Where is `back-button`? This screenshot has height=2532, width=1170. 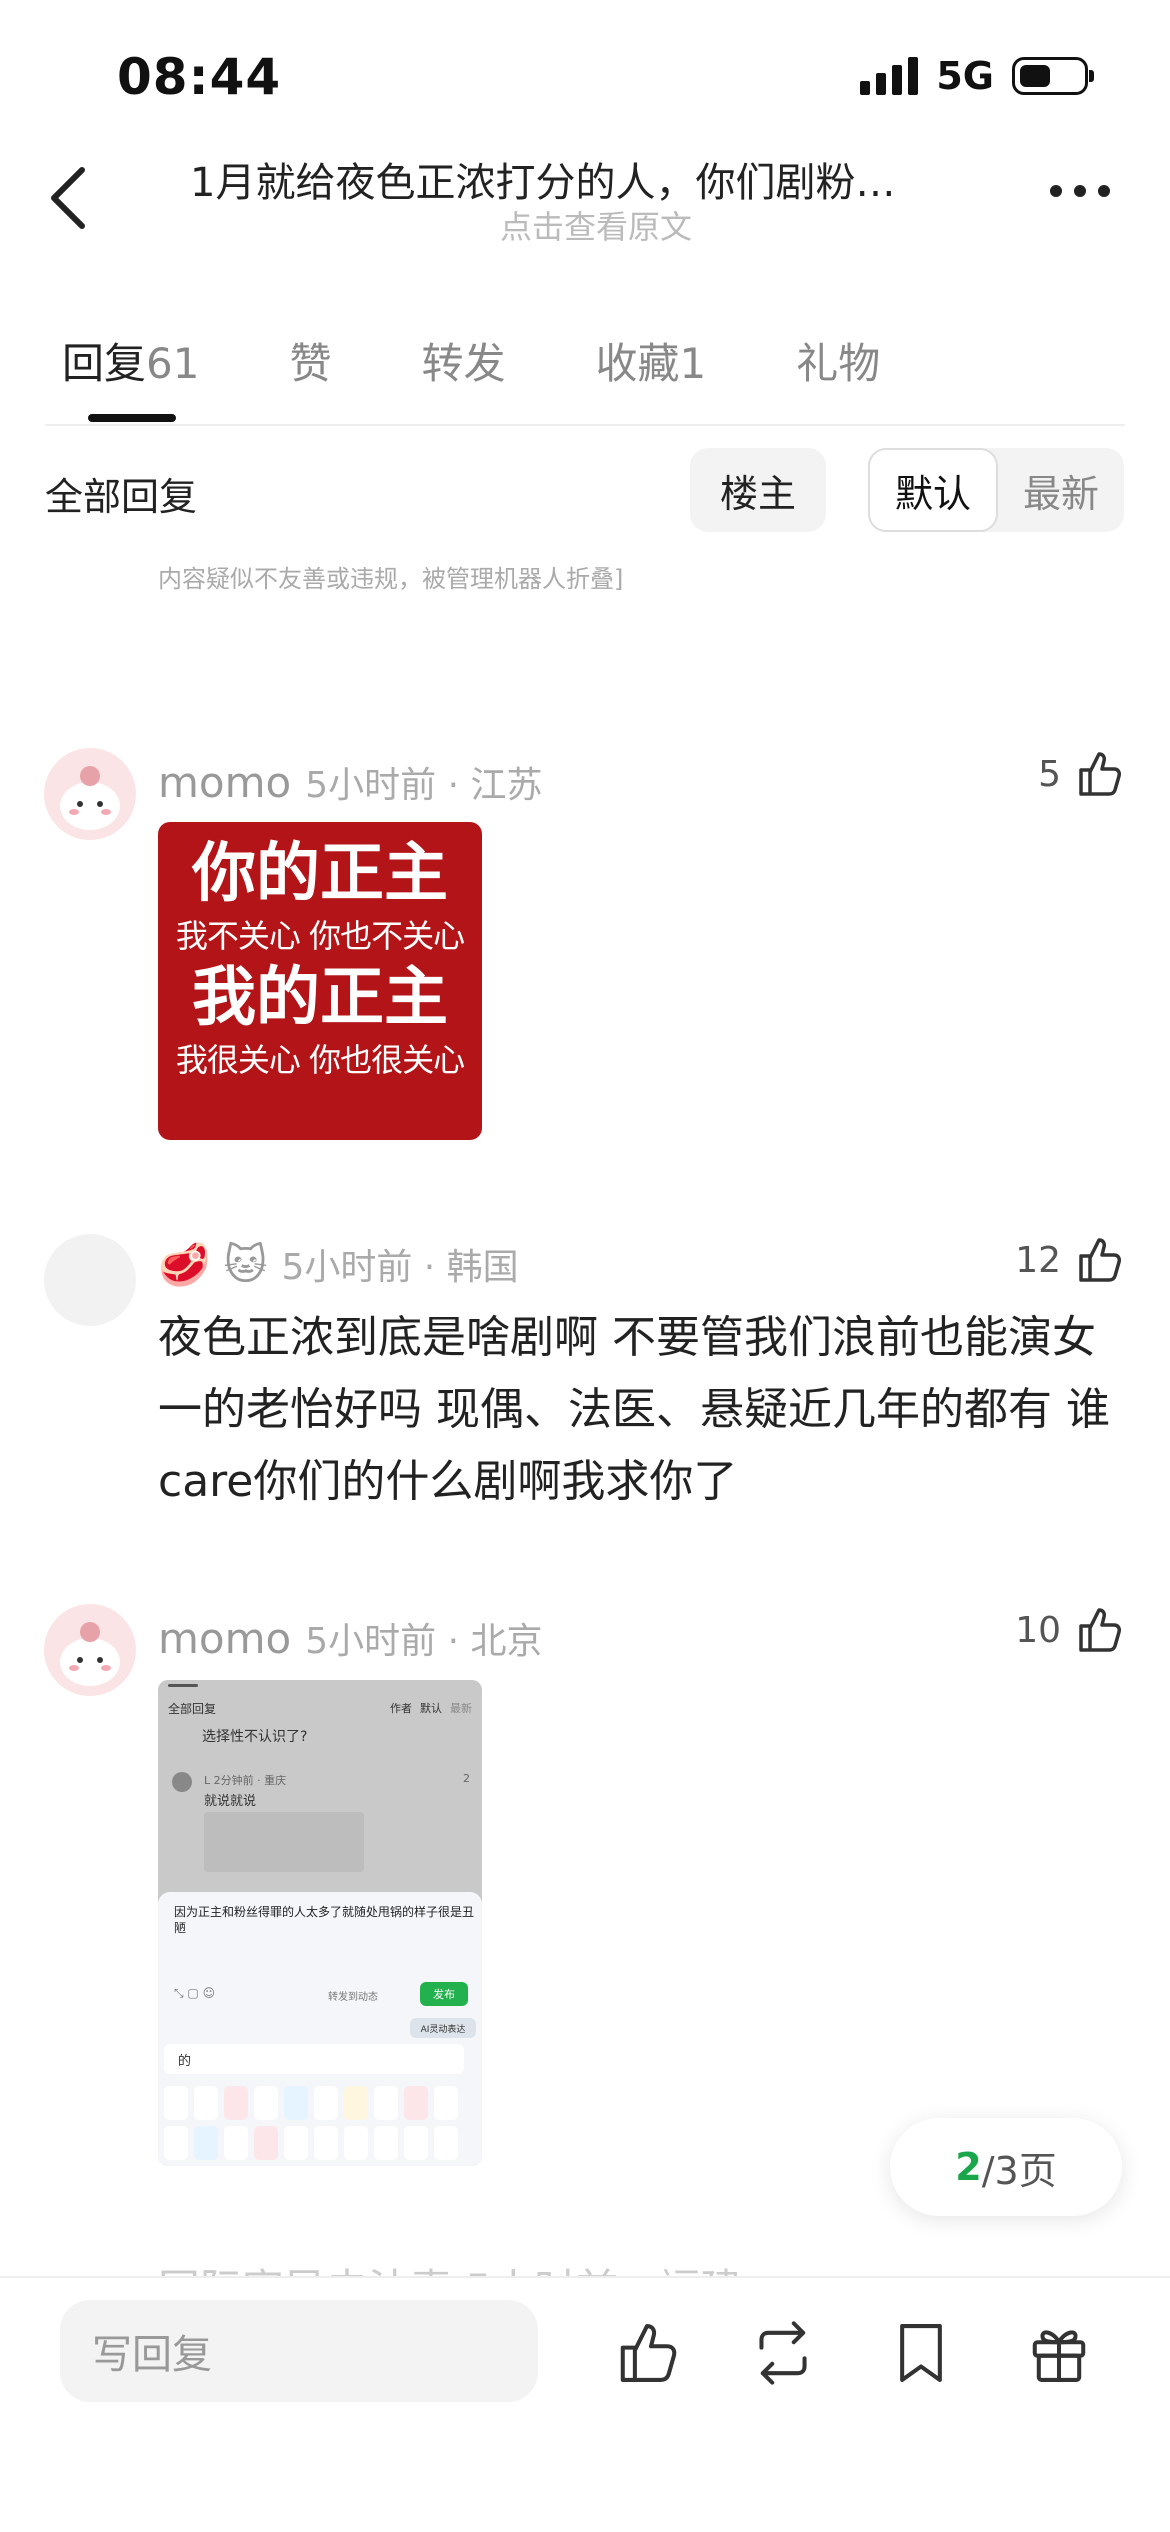
back-button is located at coordinates (70, 198).